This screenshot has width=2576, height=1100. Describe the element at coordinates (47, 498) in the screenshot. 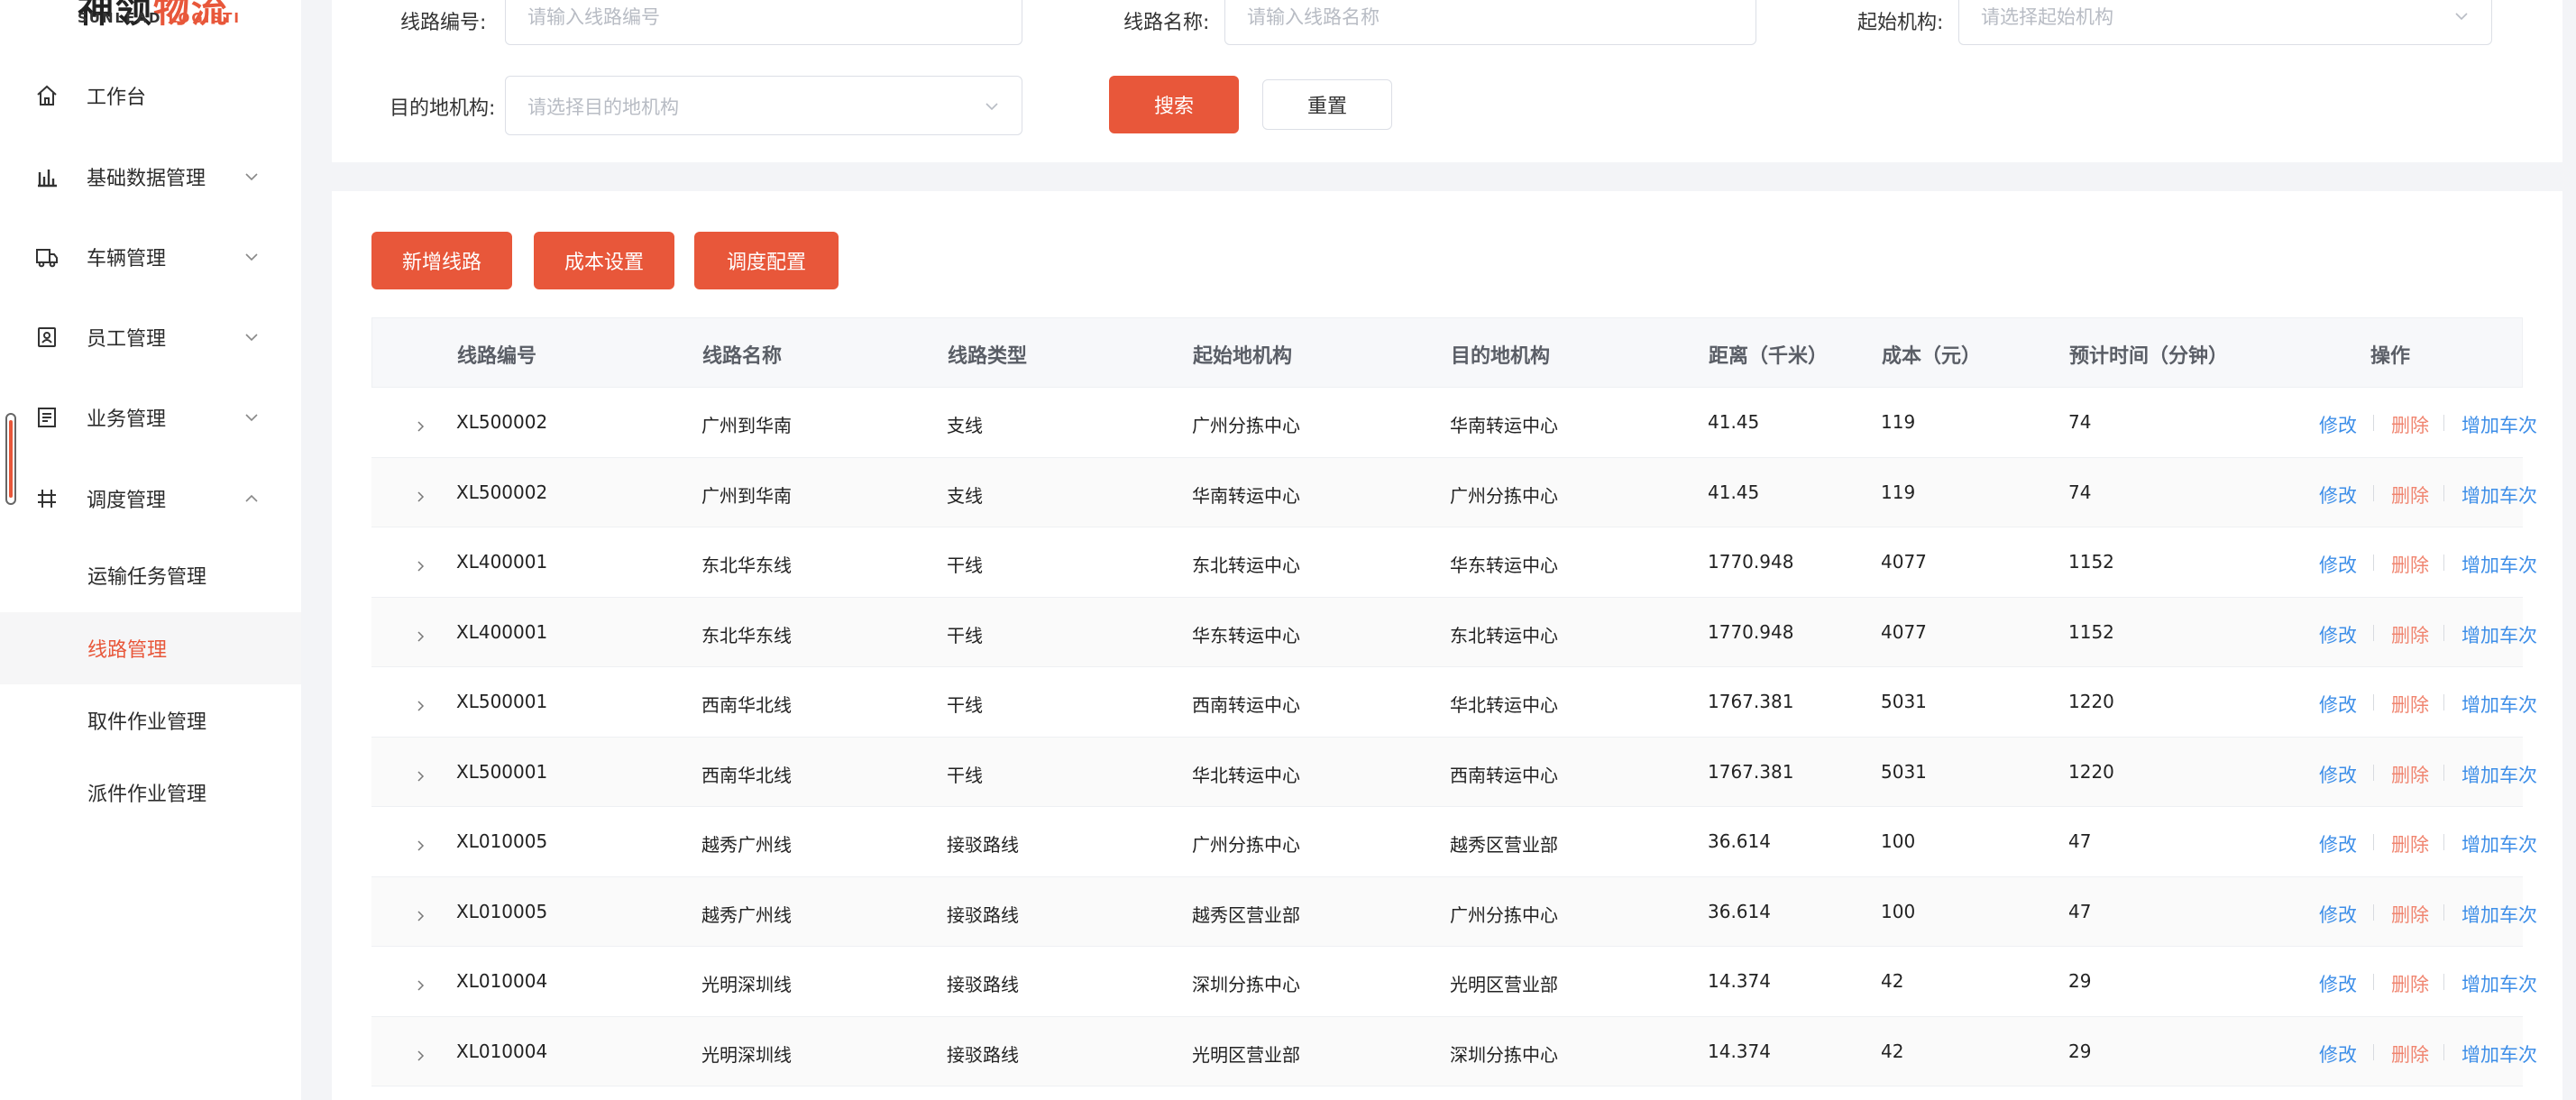

I see `dispatch-icon` at that location.